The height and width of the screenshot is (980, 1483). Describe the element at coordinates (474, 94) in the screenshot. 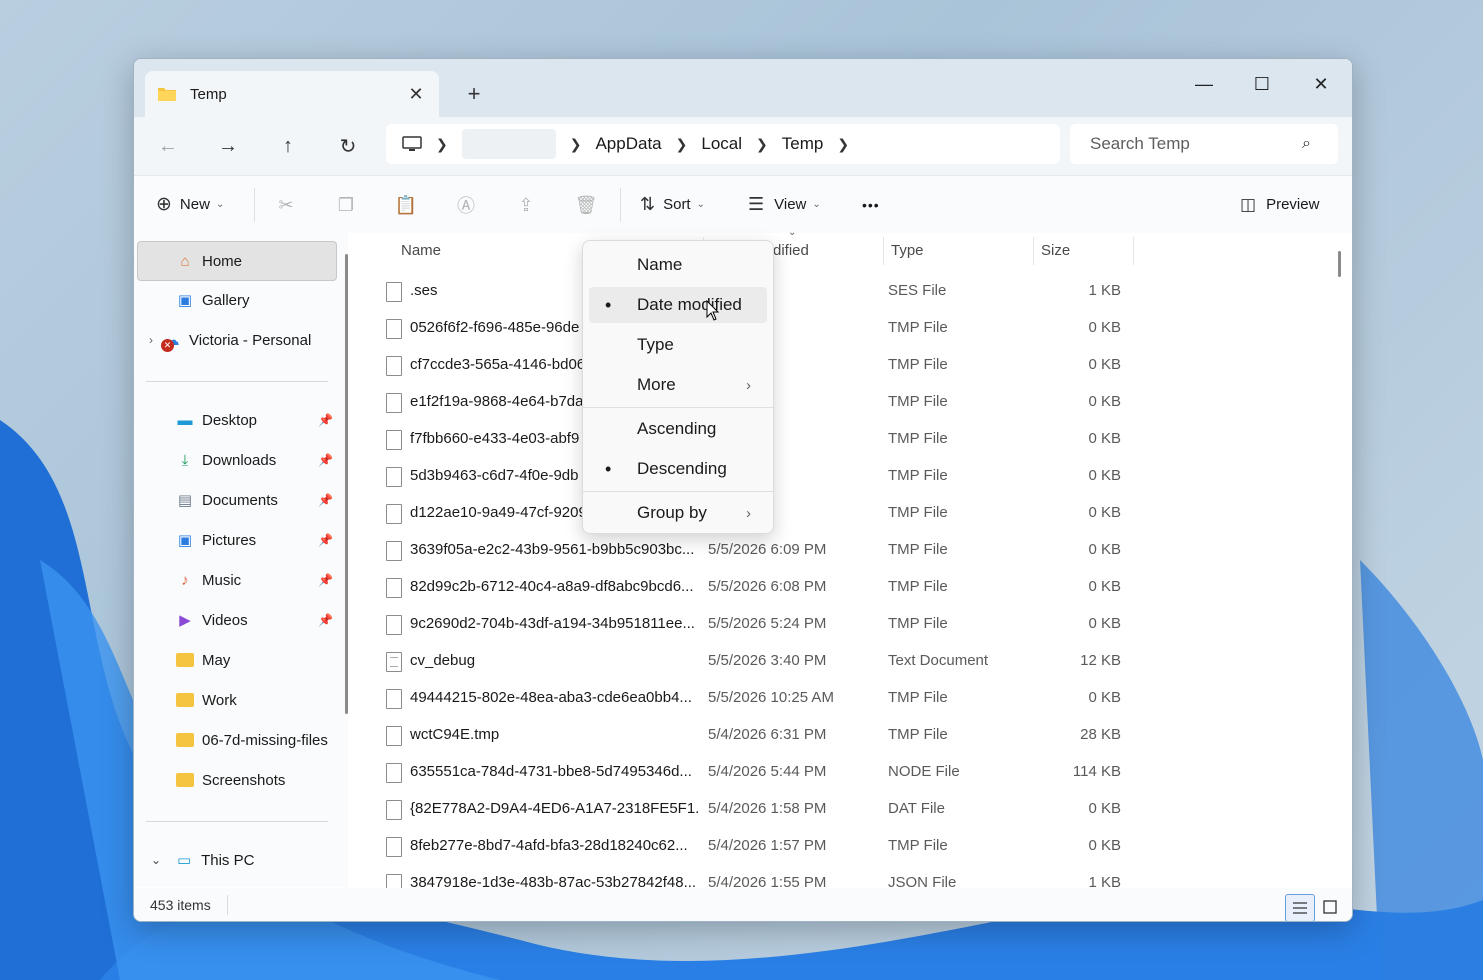

I see `new-tab-button: +` at that location.